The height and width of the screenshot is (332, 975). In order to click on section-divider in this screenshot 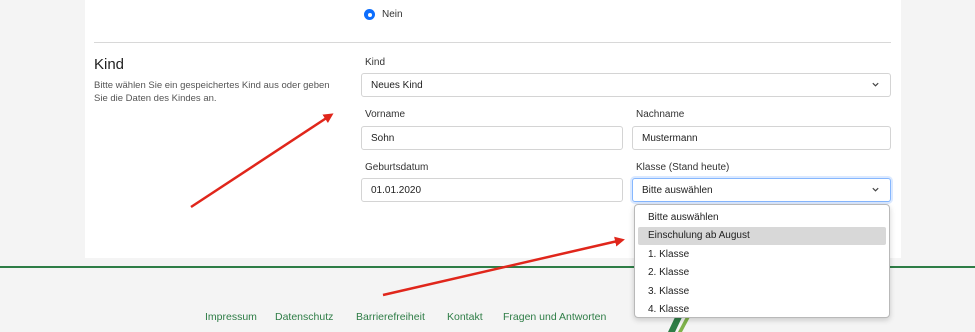, I will do `click(492, 42)`.